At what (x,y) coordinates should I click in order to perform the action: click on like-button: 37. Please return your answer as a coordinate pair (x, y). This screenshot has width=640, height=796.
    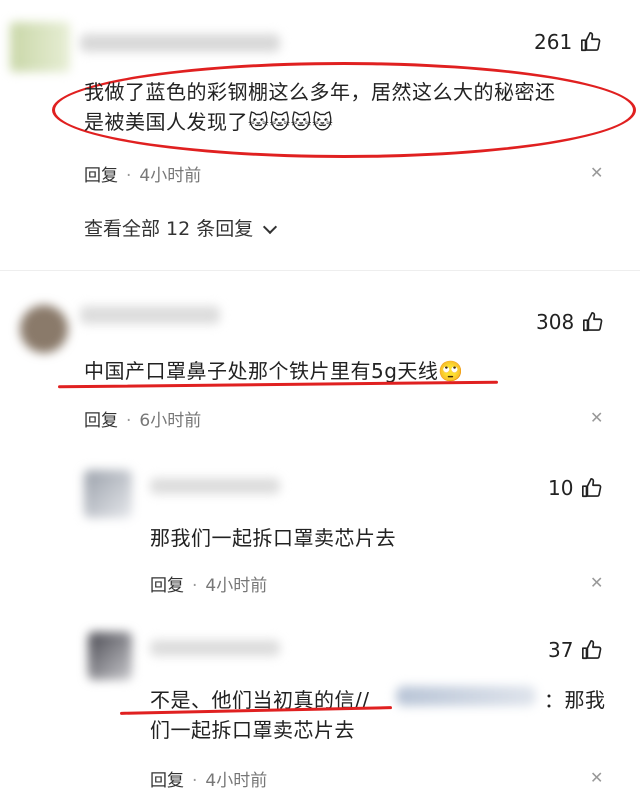
    Looking at the image, I should click on (575, 650).